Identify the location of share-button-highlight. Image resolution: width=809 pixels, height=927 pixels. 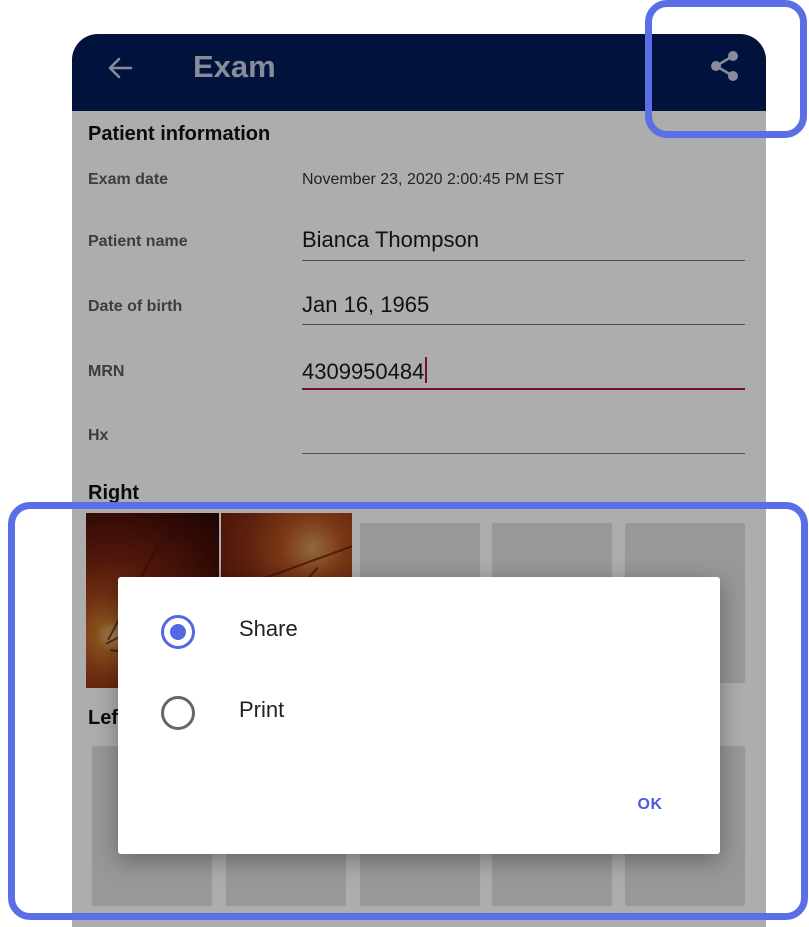
(726, 69).